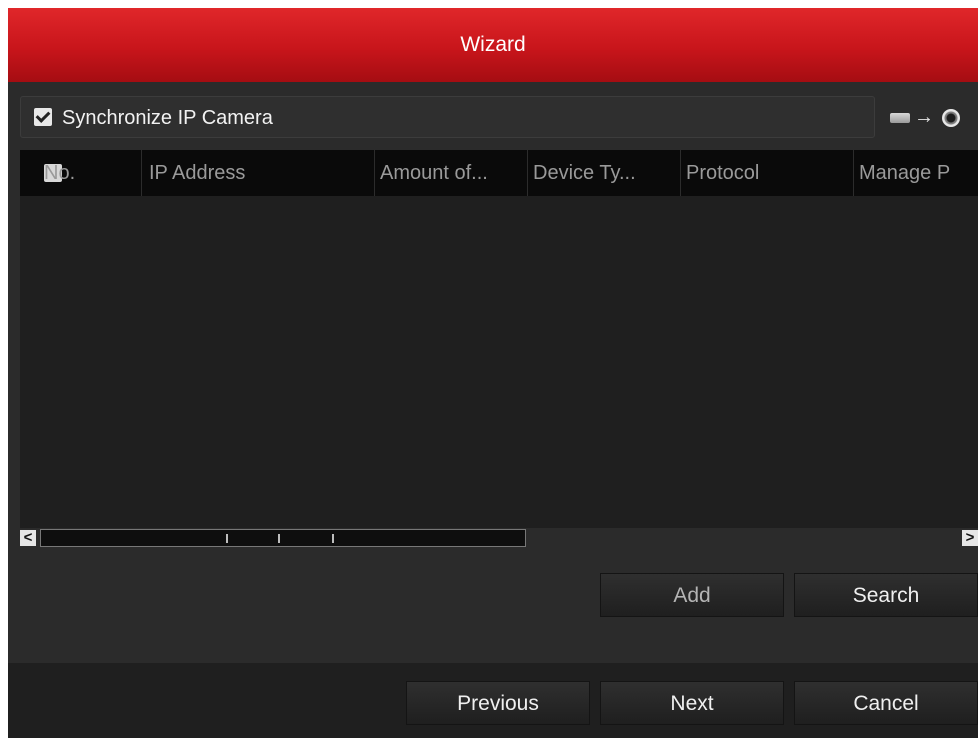  What do you see at coordinates (81, 173) in the screenshot?
I see `column-header-no: No.` at bounding box center [81, 173].